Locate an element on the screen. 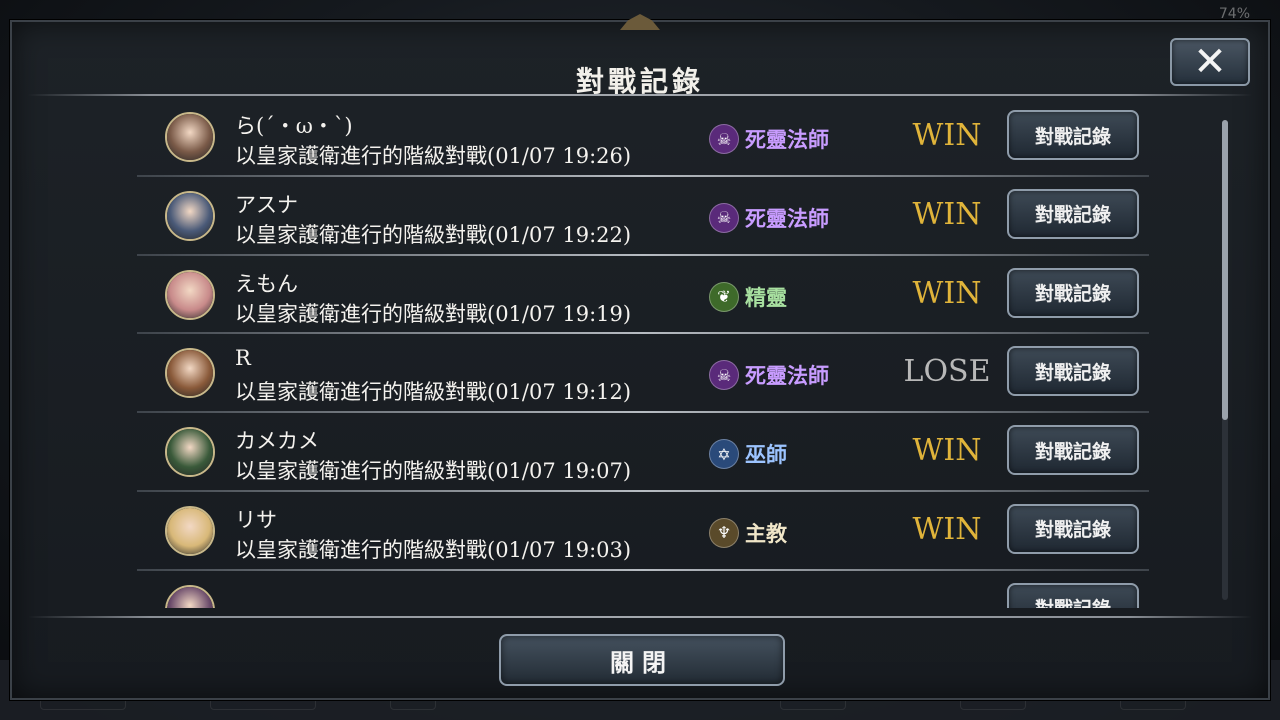 This screenshot has width=1280, height=720. record-row: えもん以皇家護衛進行的階級對戰(01/07 19:19) ❦ 精靈 WIN 對戰記錄 is located at coordinates (643, 295).